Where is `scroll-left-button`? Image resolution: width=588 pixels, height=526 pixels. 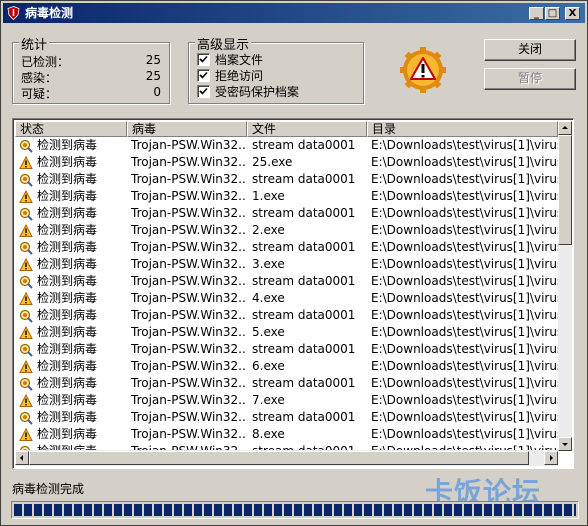
scroll-left-button is located at coordinates (22, 458).